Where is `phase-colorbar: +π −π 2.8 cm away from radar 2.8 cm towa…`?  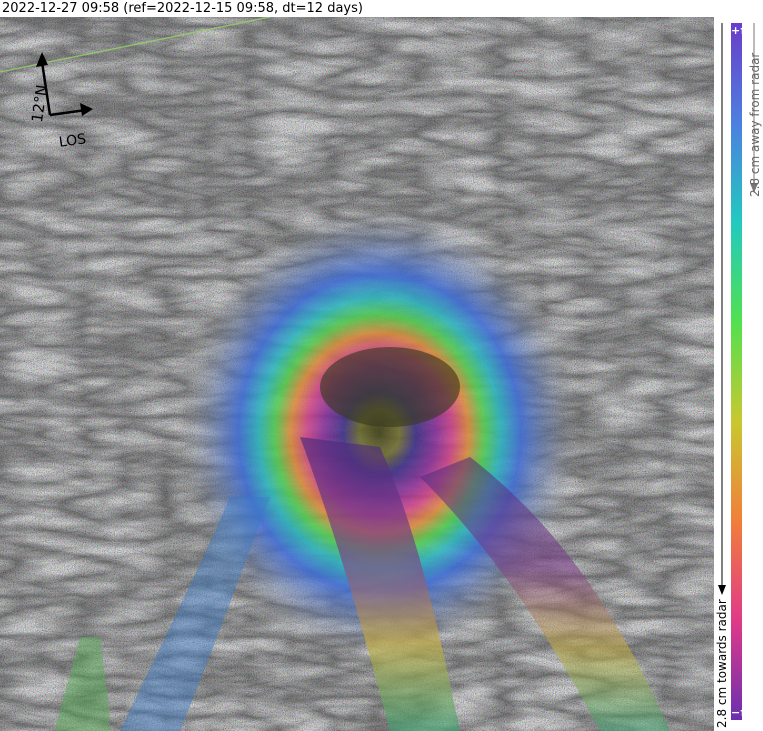 phase-colorbar: +π −π 2.8 cm away from radar 2.8 cm towa… is located at coordinates (738, 374).